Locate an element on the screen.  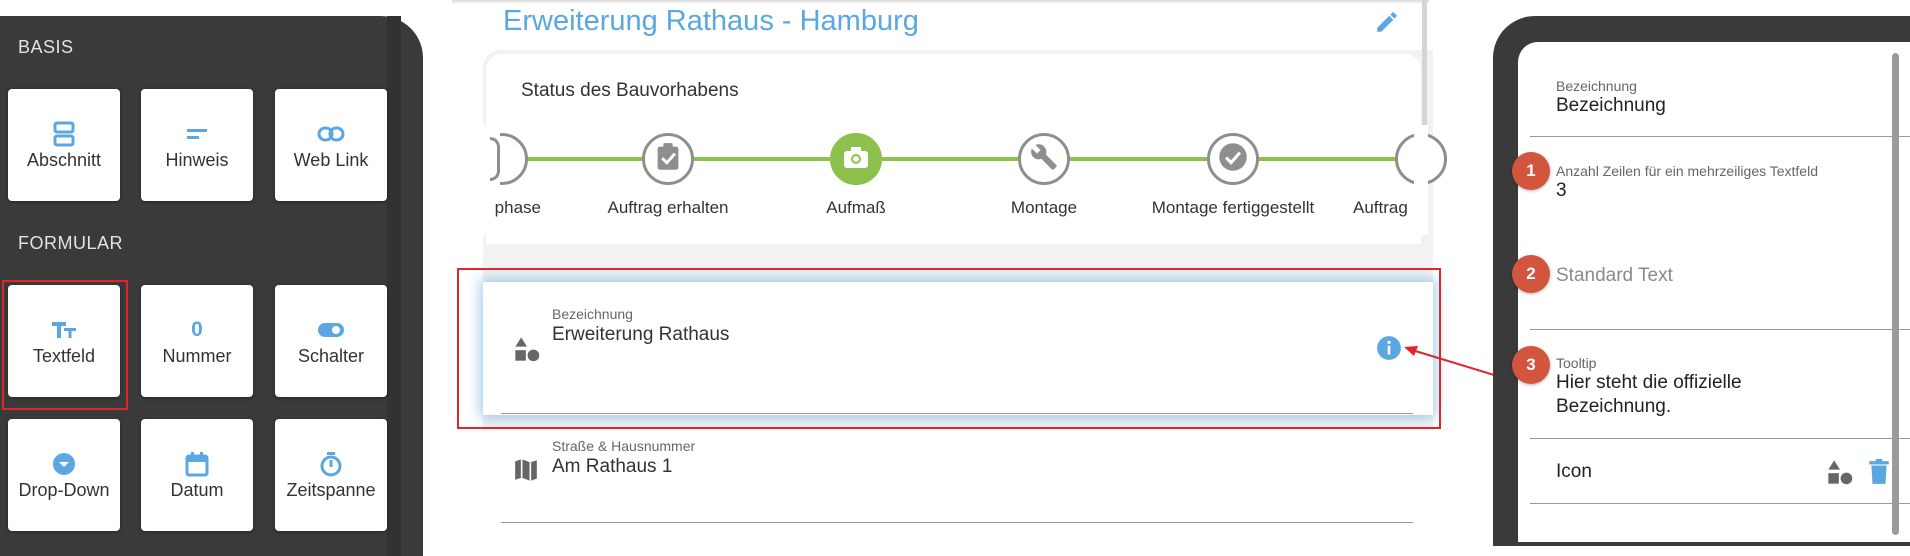
status-title: Status des Bauvorhabens is located at coordinates (630, 90).